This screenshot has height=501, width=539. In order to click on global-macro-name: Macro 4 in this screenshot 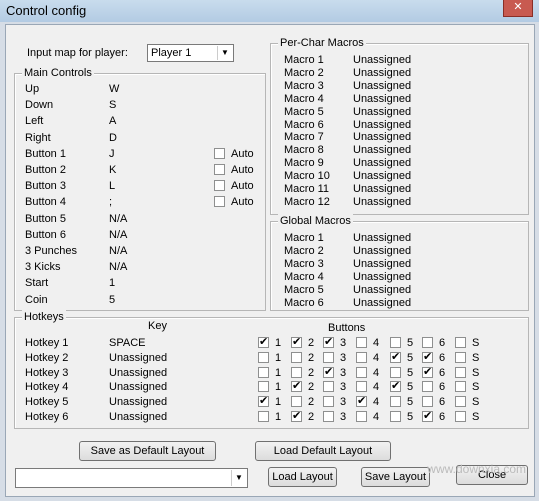, I will do `click(304, 276)`.